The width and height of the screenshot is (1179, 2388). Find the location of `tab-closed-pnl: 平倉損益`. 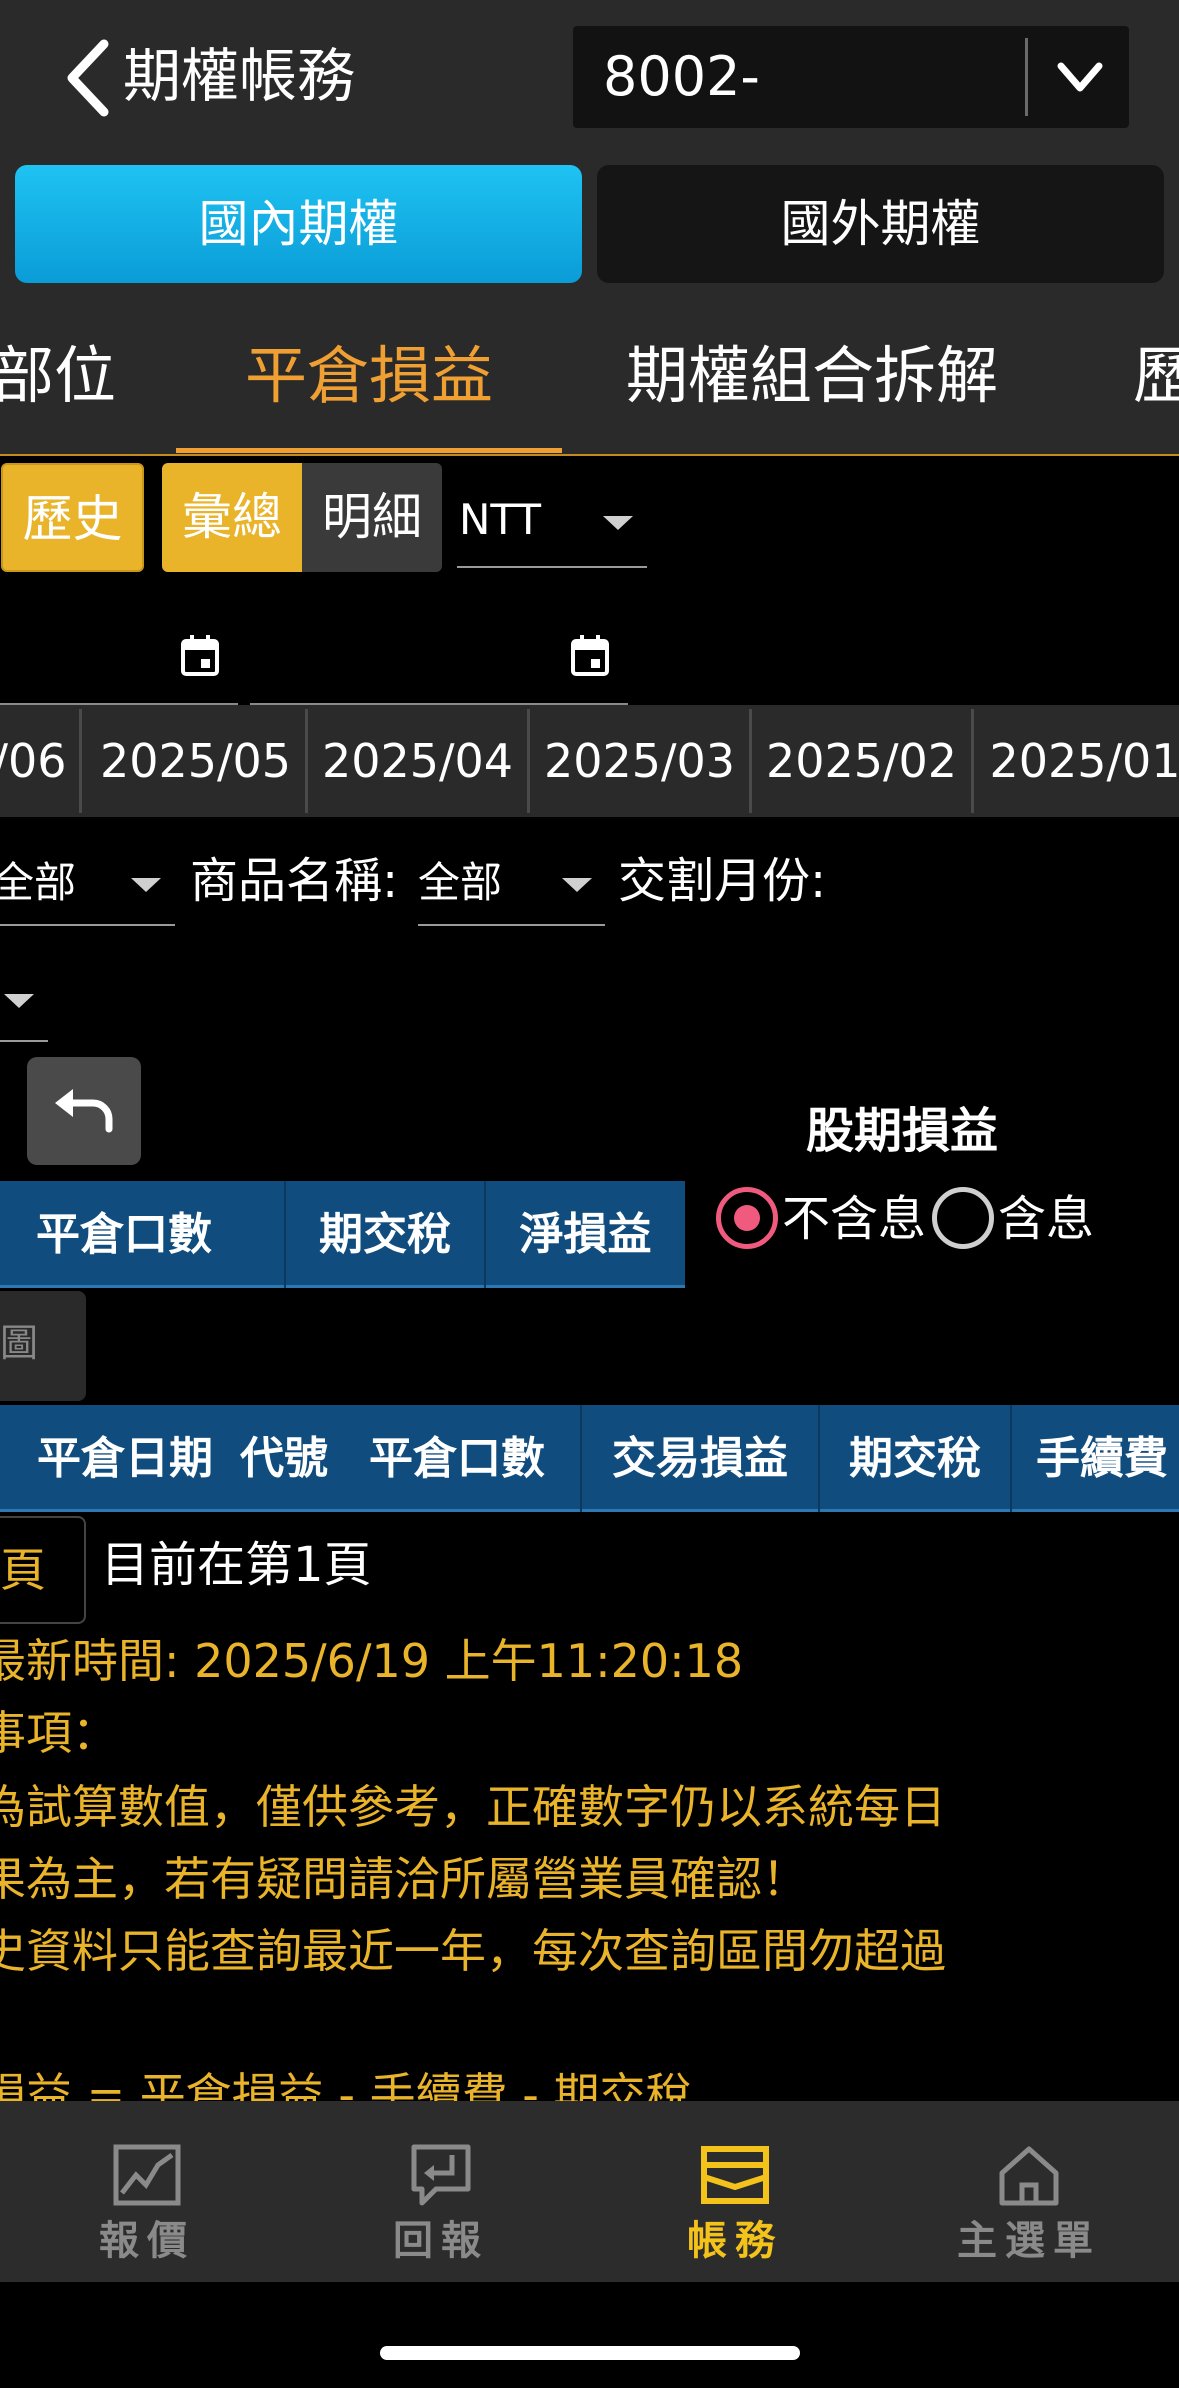

tab-closed-pnl: 平倉損益 is located at coordinates (369, 376).